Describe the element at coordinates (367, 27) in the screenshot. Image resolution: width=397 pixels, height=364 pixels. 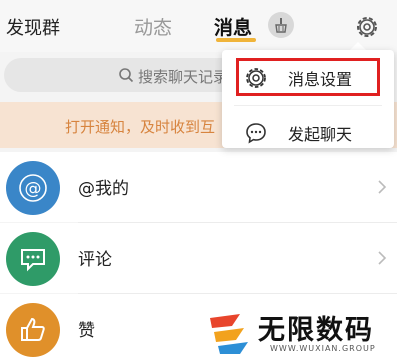
I see `settings-gear-icon` at that location.